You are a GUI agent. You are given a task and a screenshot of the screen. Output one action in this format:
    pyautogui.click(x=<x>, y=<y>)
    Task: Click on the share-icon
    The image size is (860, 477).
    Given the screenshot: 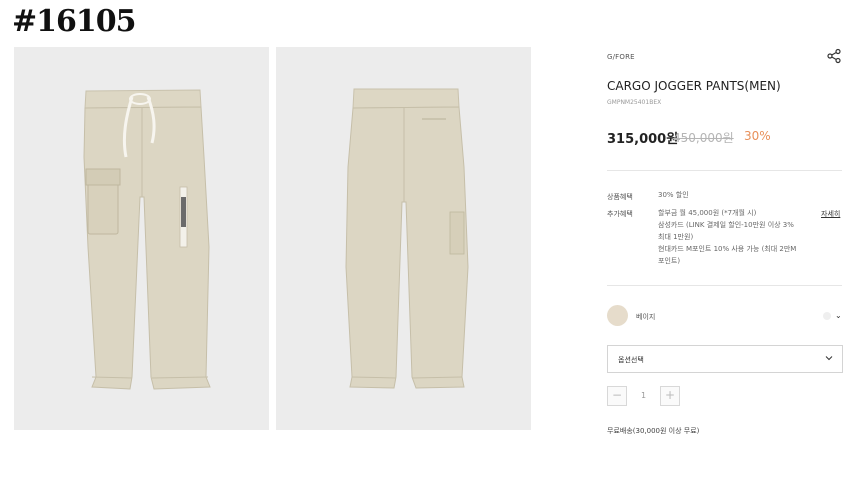 What is the action you would take?
    pyautogui.click(x=834, y=56)
    